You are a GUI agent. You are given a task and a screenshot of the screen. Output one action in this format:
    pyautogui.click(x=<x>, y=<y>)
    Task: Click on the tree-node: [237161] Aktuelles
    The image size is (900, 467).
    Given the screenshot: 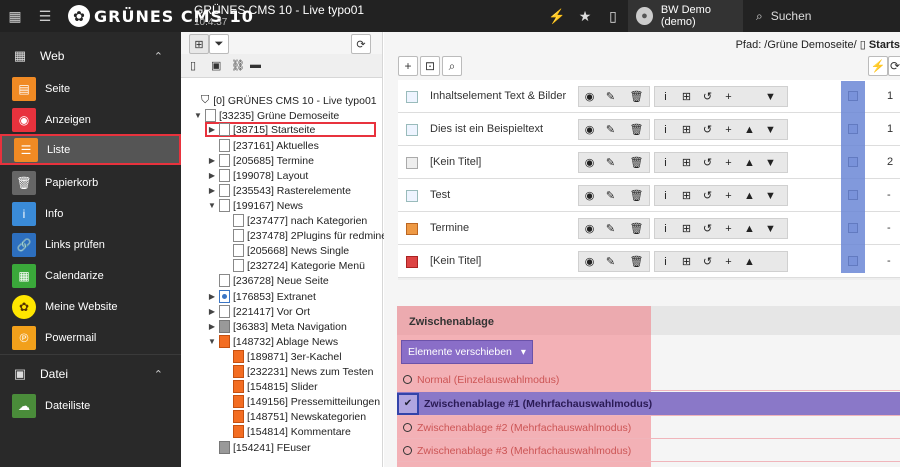 What is the action you would take?
    pyautogui.click(x=263, y=145)
    